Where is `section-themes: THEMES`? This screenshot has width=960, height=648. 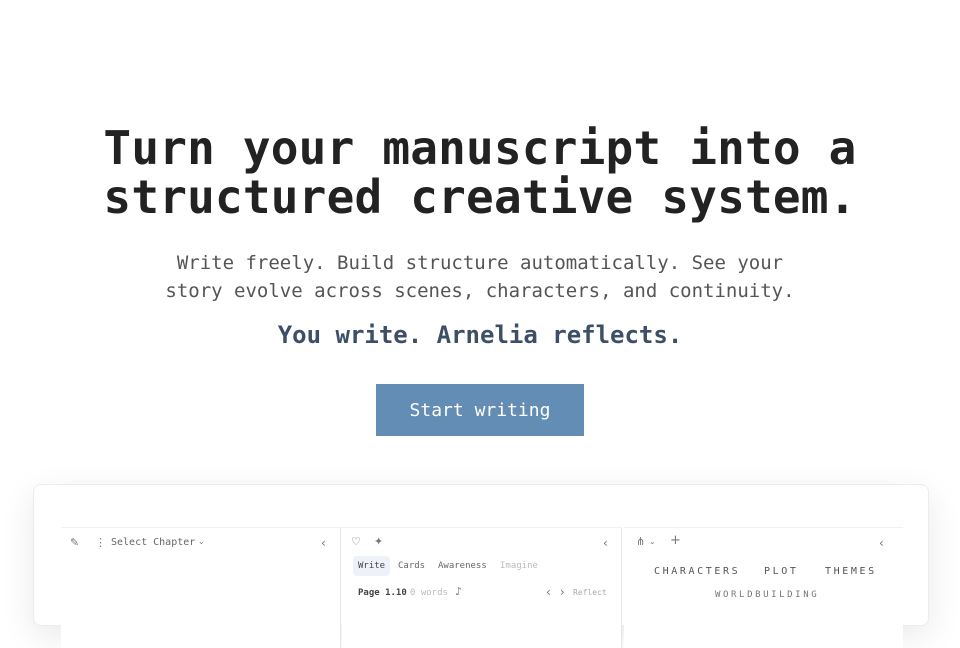
section-themes: THEMES is located at coordinates (851, 571).